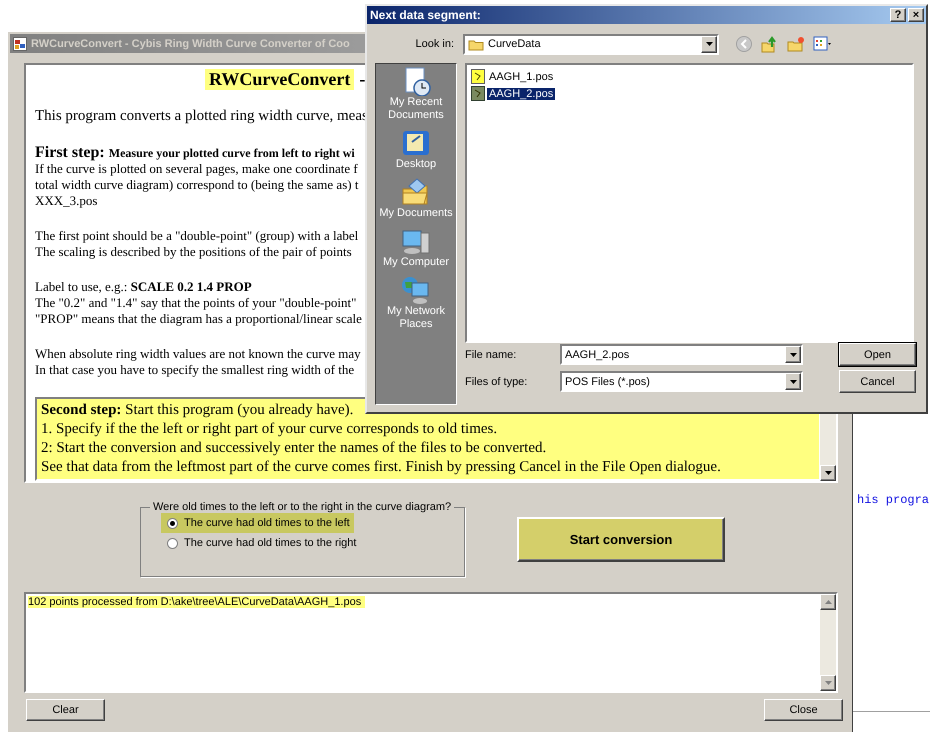  What do you see at coordinates (198, 354) in the screenshot?
I see `help-text: When absolute ring width values are not known the curve may` at bounding box center [198, 354].